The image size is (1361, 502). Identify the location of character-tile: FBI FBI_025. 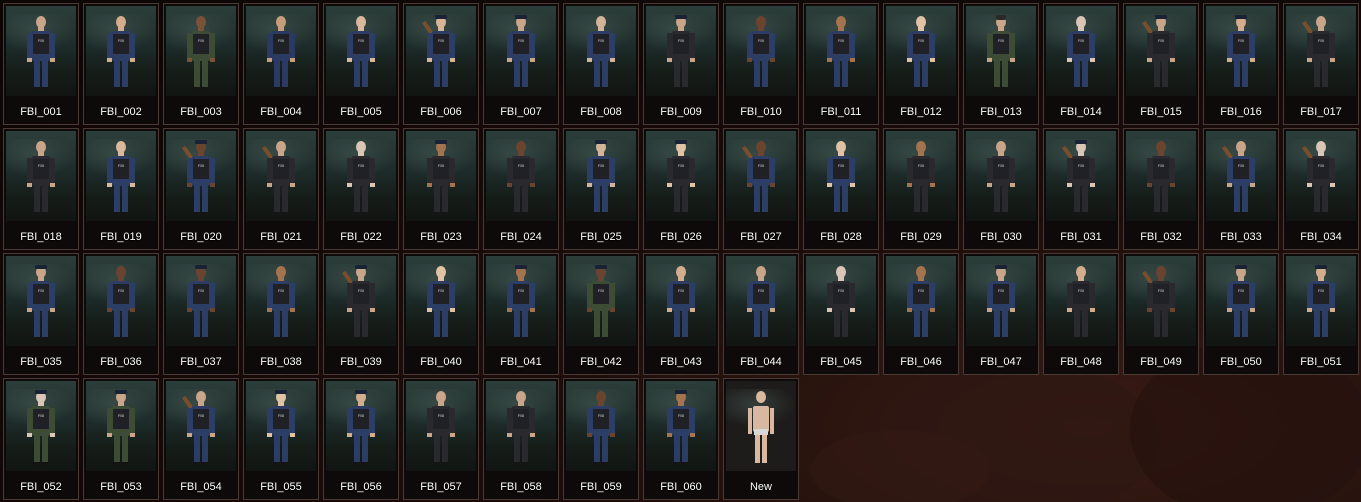
(601, 189).